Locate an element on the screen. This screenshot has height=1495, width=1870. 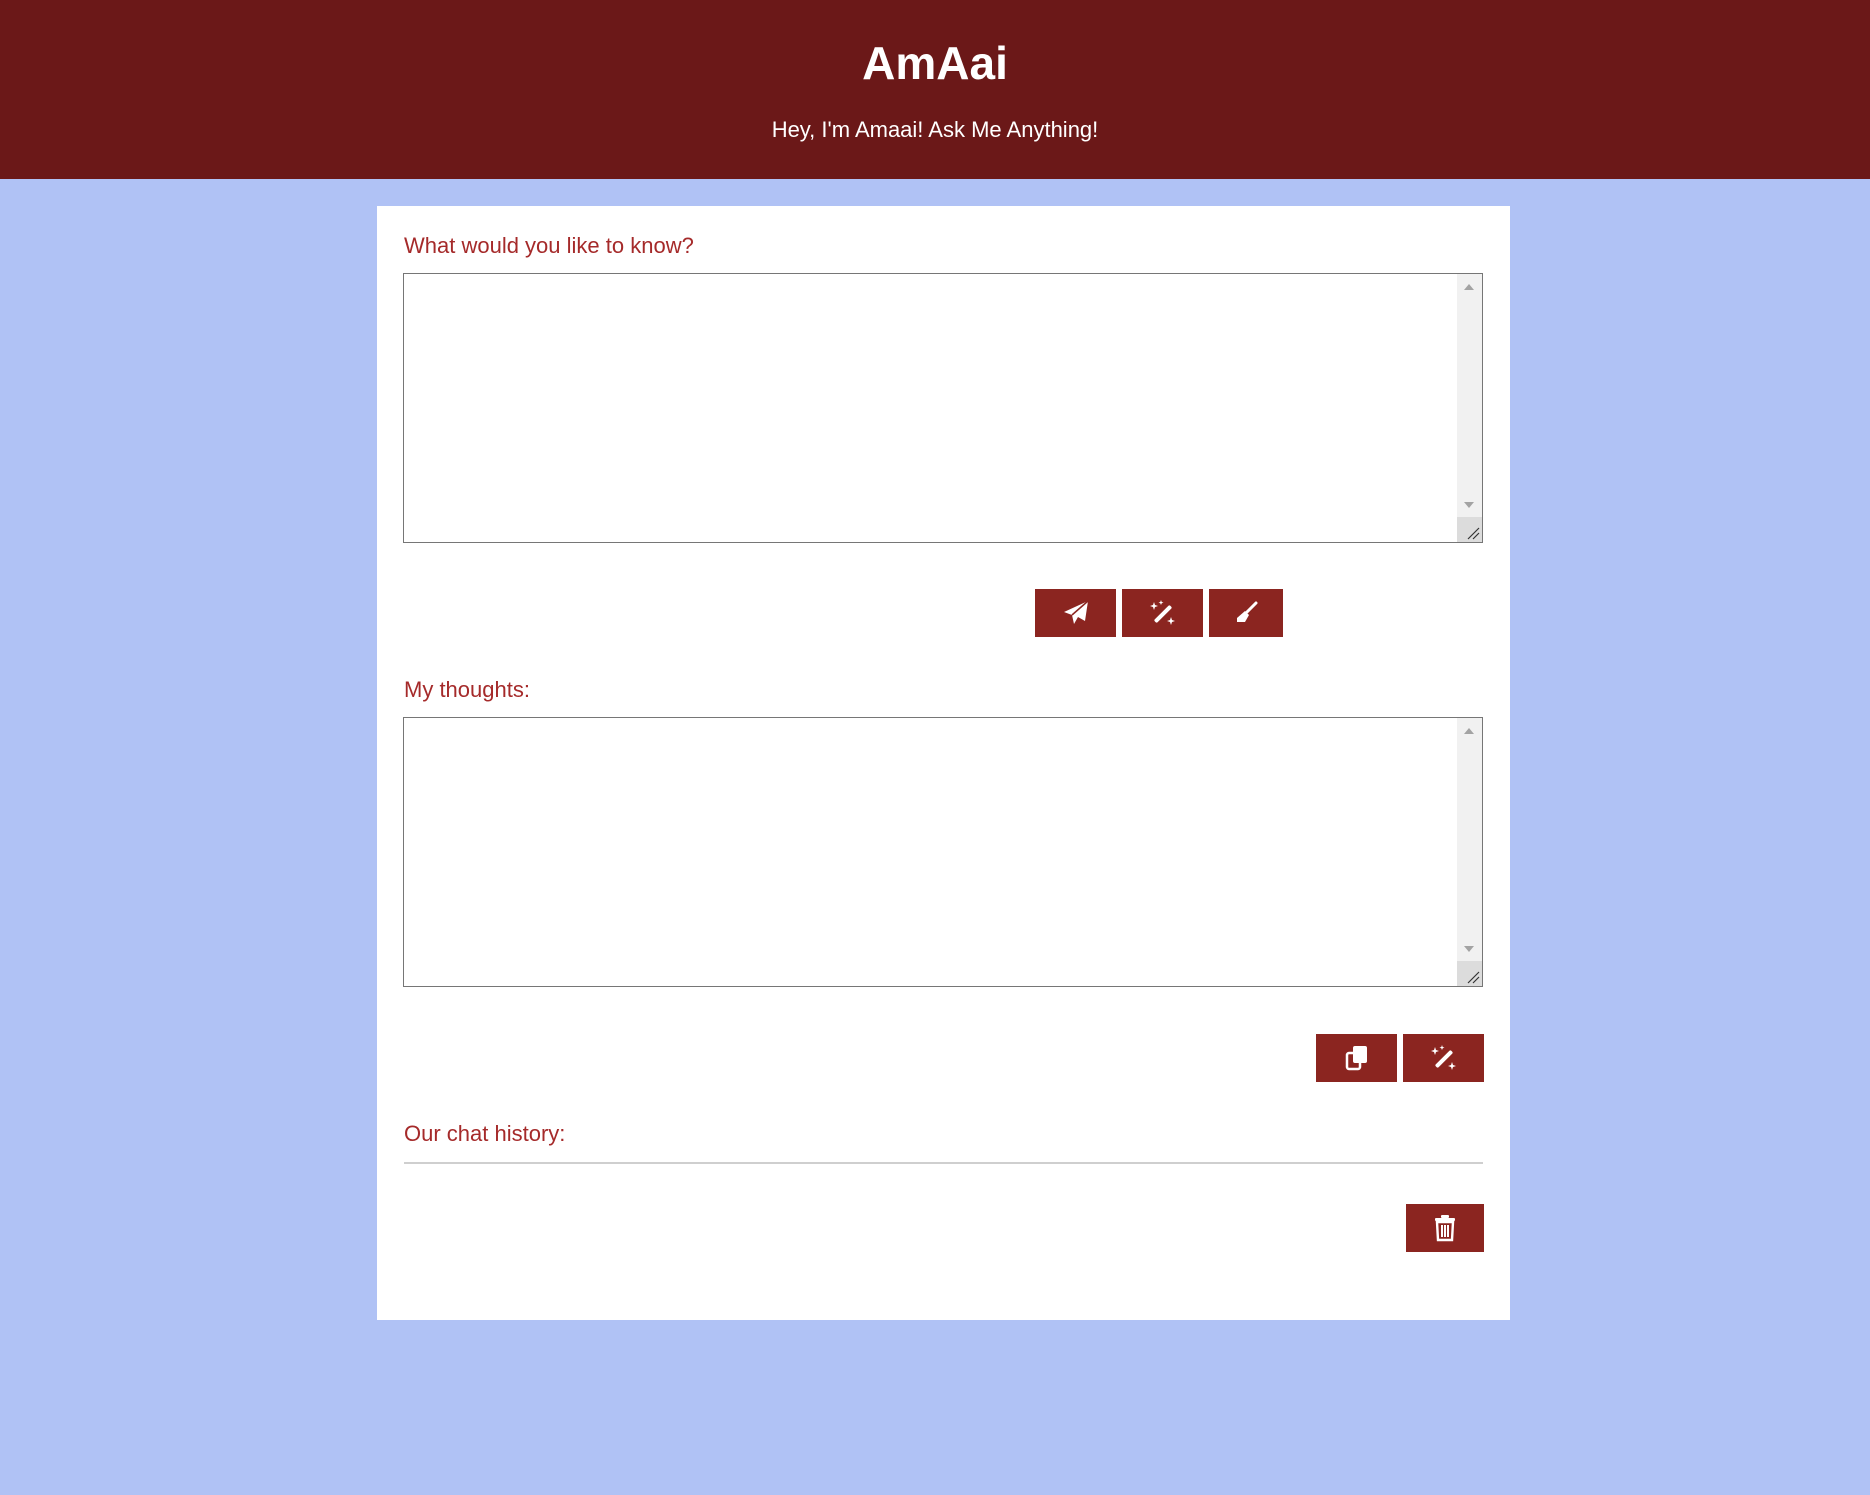
thoughts-label: My thoughts: is located at coordinates (467, 689).